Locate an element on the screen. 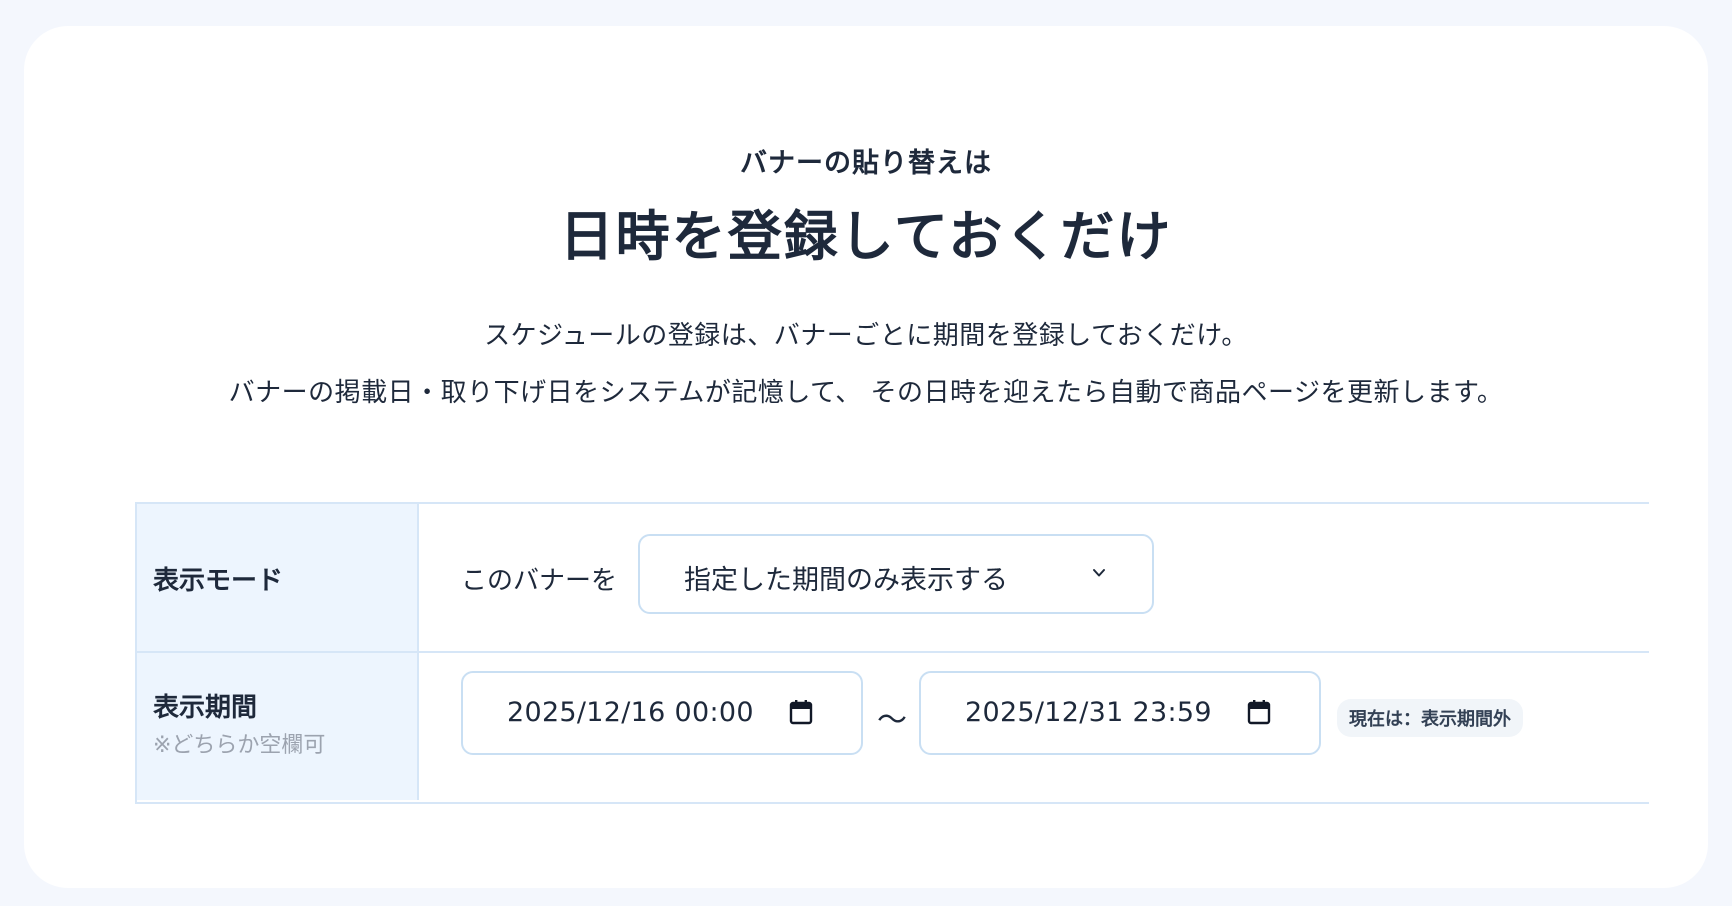 This screenshot has width=1732, height=906. start-datetime-input: 2025/12/16 00:00 is located at coordinates (662, 713).